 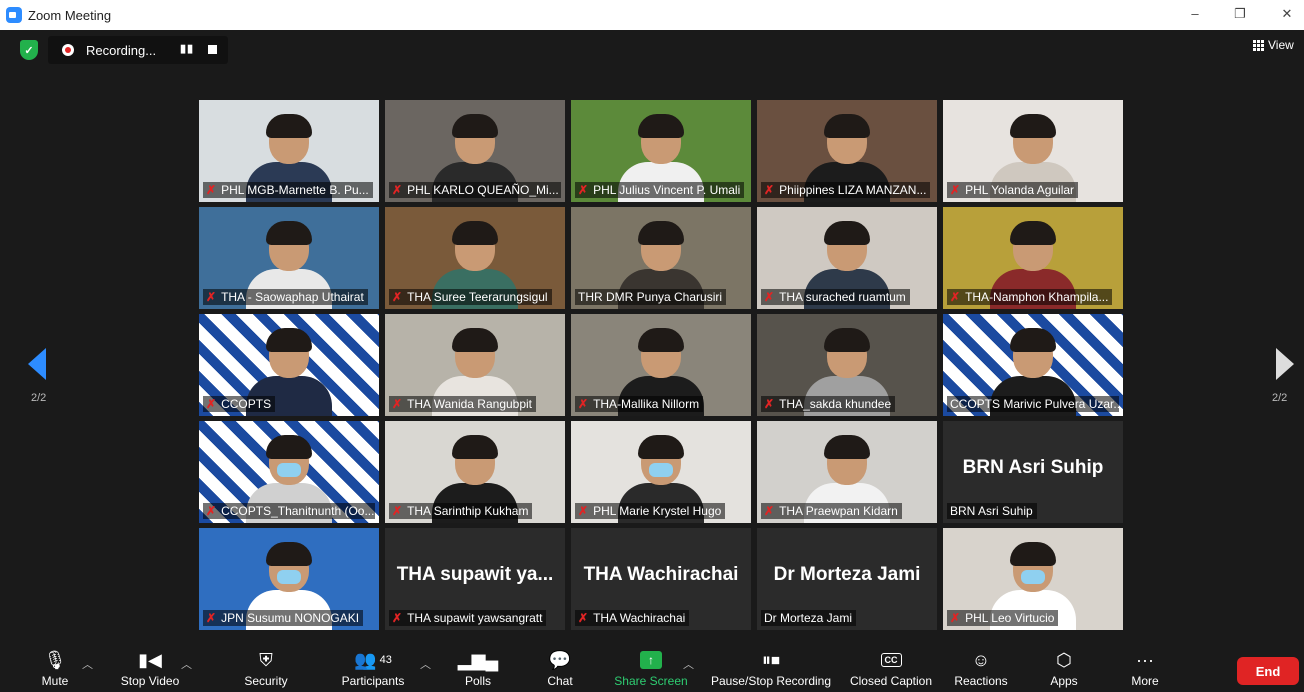 I want to click on participant-name: THA_sakda khundee, so click(x=835, y=404).